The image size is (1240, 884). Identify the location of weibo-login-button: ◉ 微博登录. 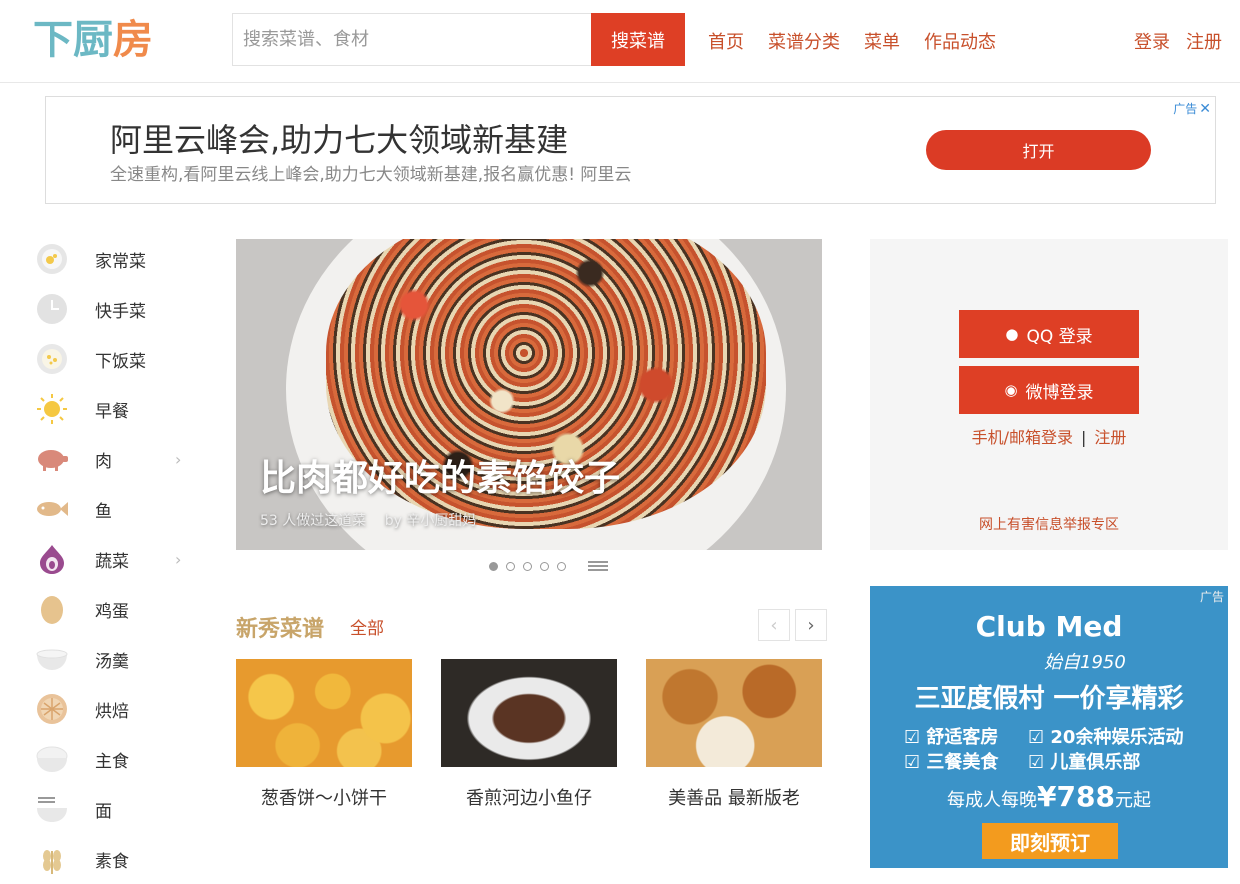
(1049, 390).